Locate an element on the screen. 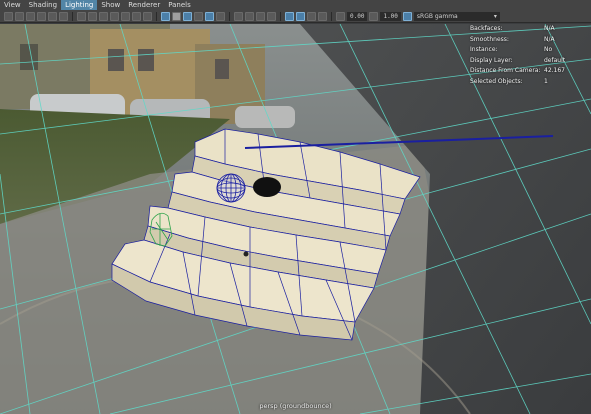  gamma-icon is located at coordinates (374, 16).